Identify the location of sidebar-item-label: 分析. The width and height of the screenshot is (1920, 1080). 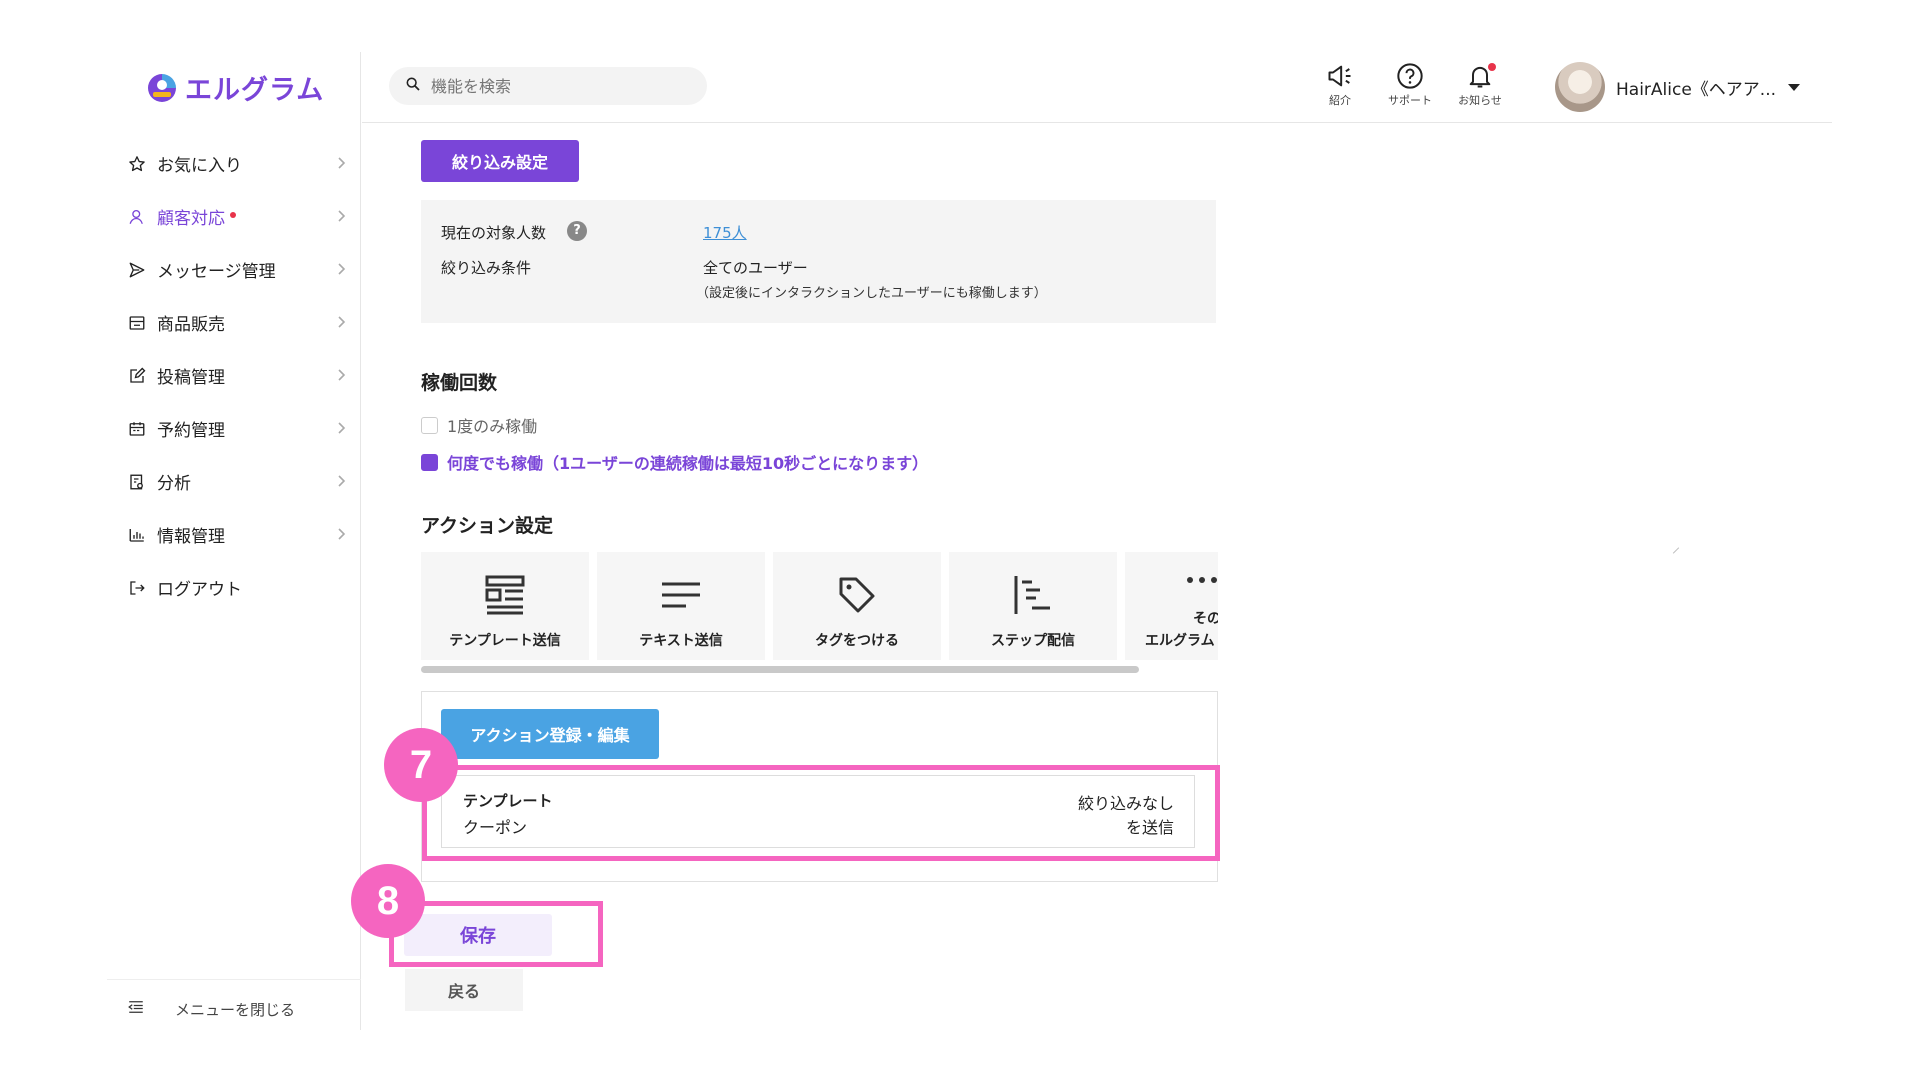
(174, 484).